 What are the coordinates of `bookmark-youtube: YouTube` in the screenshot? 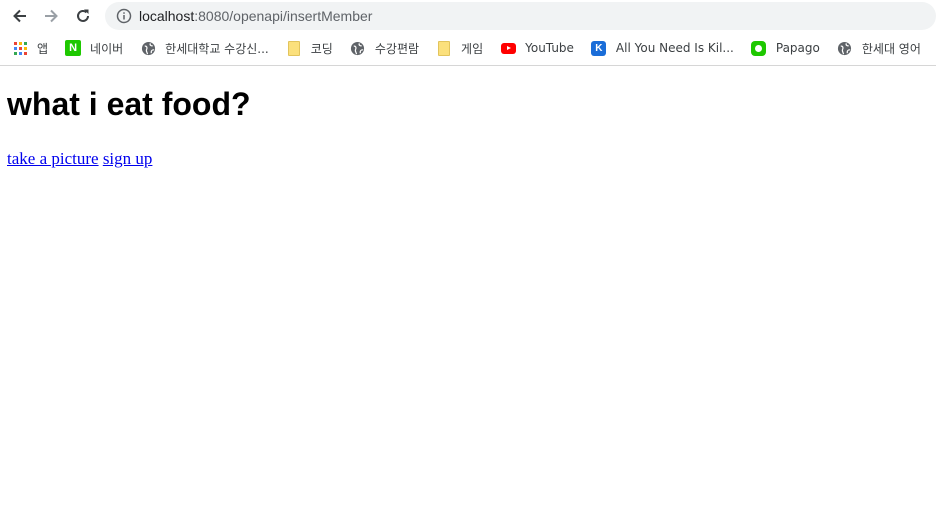 It's located at (537, 48).